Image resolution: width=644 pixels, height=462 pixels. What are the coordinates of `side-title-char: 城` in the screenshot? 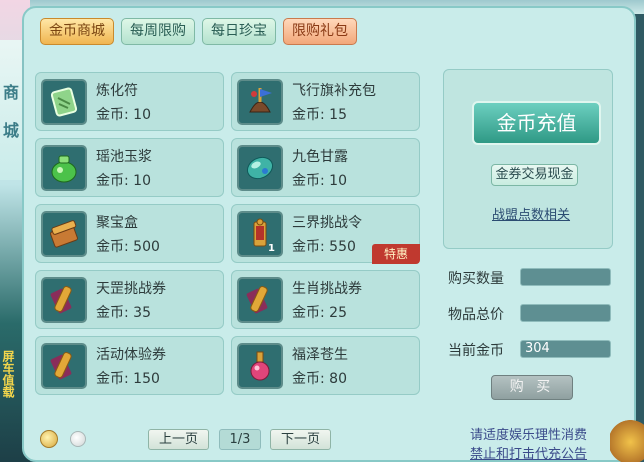 It's located at (10, 130).